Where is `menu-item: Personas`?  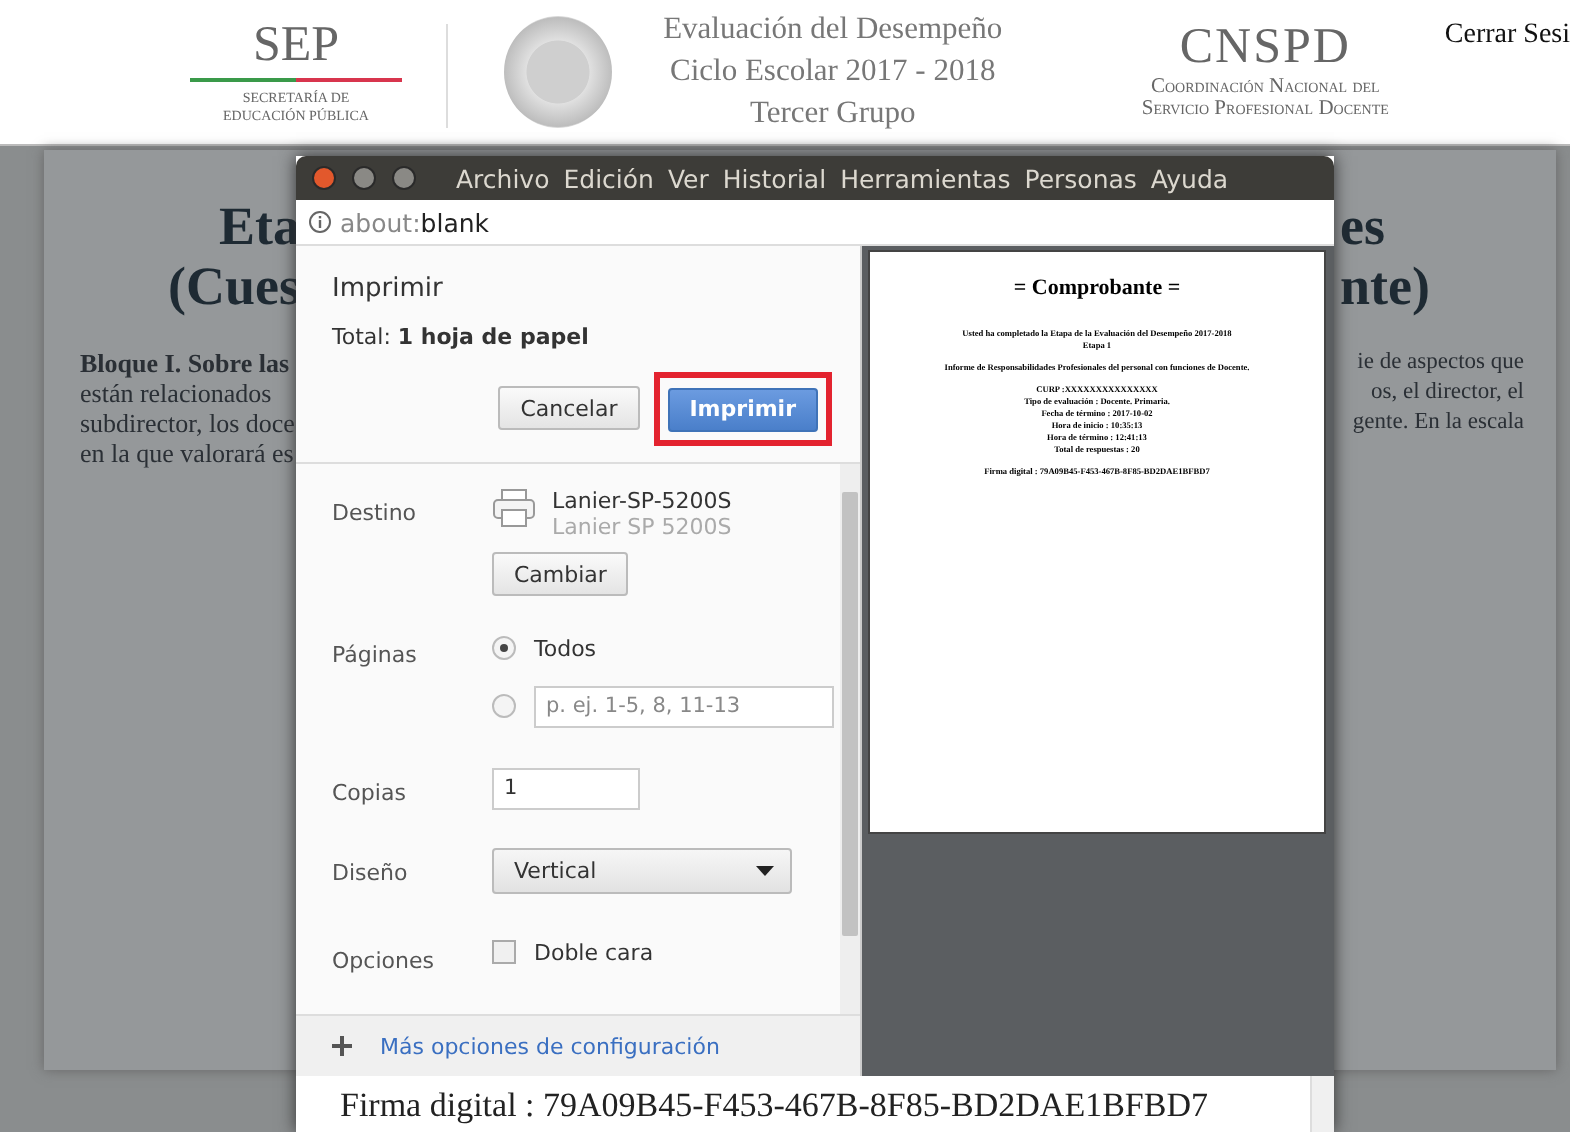 menu-item: Personas is located at coordinates (1080, 178).